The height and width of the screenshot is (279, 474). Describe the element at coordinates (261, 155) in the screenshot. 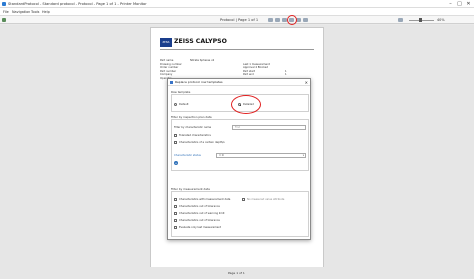

I see `status-select: = O ▾` at that location.